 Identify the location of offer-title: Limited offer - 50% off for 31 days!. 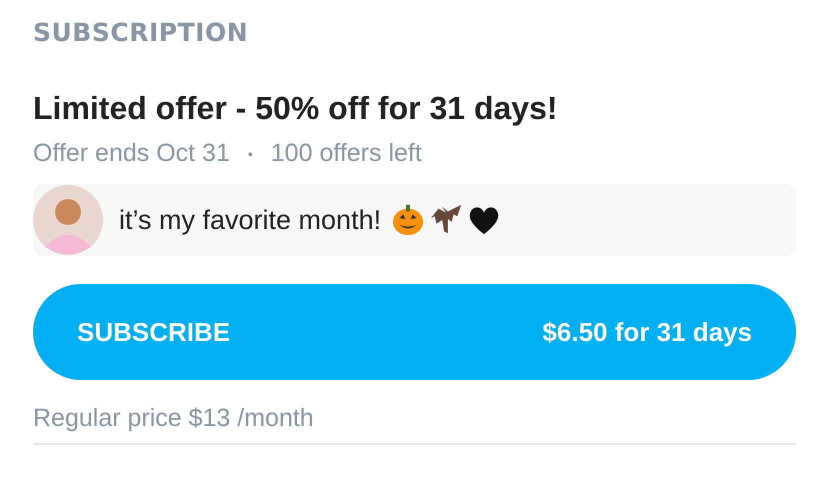
(296, 108).